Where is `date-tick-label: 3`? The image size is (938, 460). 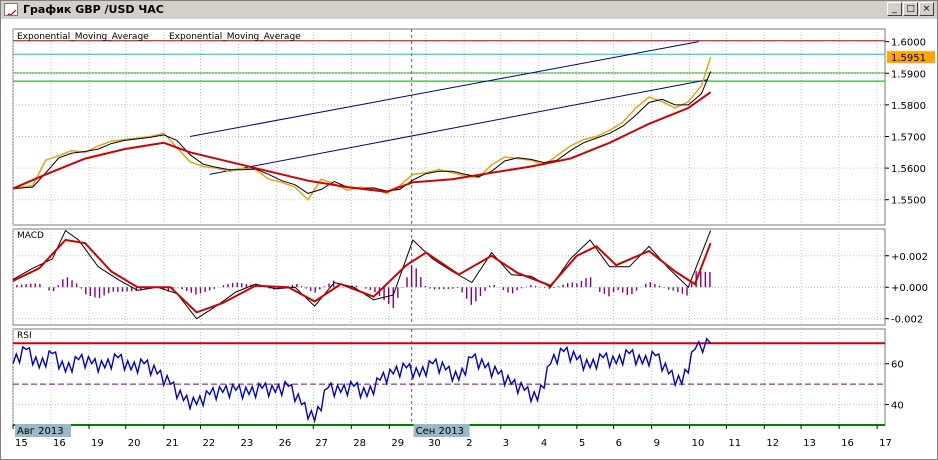 date-tick-label: 3 is located at coordinates (506, 443).